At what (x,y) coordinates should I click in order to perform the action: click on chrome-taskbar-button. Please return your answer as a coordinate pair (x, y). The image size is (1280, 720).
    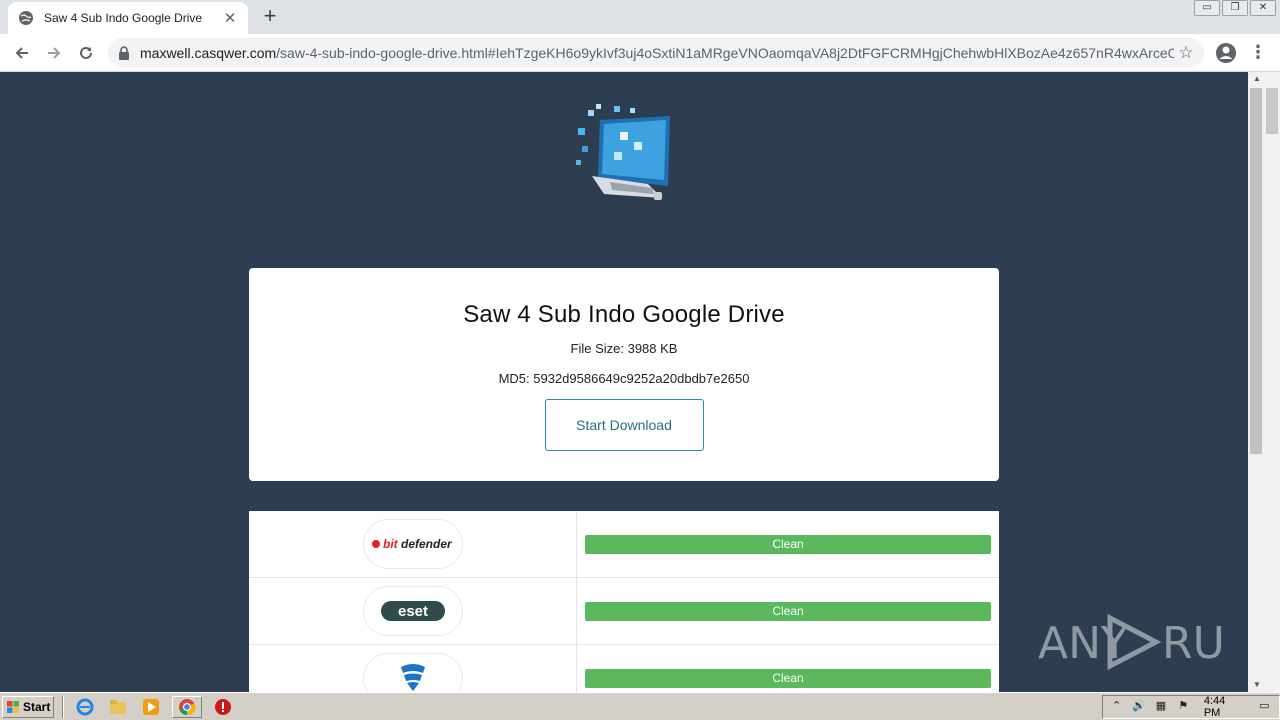
    Looking at the image, I should click on (187, 706).